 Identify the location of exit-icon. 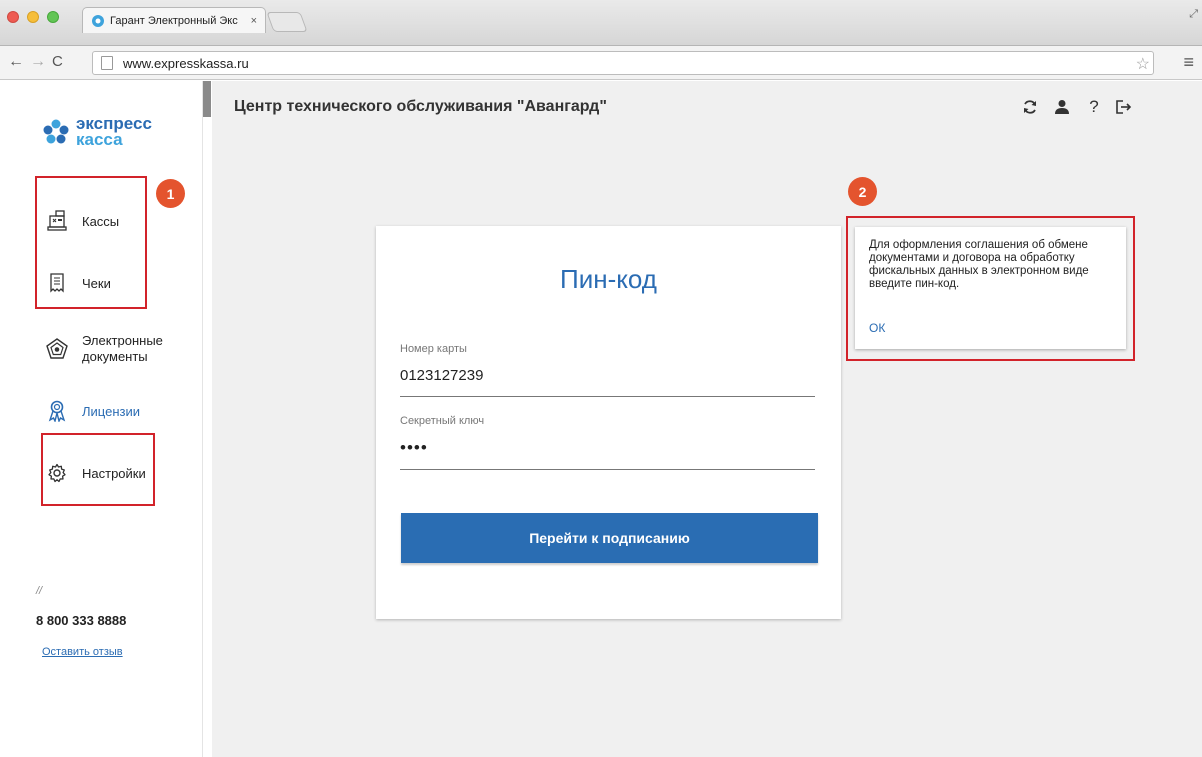
(1124, 107).